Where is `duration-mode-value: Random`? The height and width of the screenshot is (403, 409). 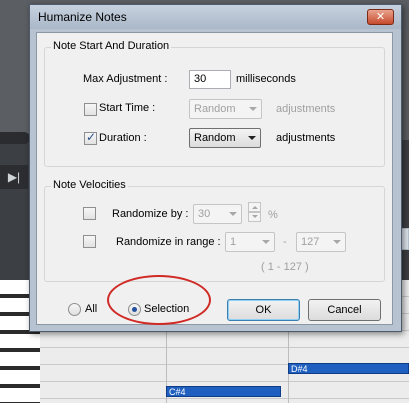 duration-mode-value: Random is located at coordinates (215, 138).